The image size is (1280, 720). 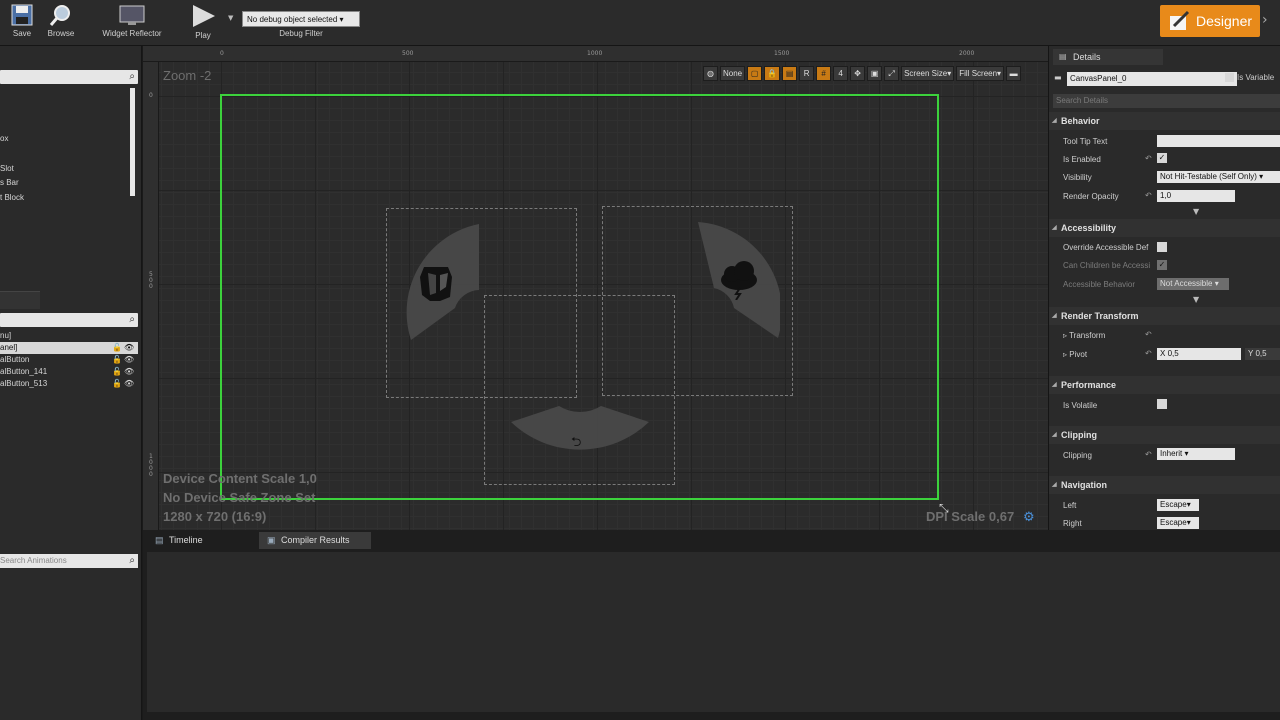 I want to click on visibility-select: Not Hit-Testable (Self Only) ▾, so click(x=1218, y=177).